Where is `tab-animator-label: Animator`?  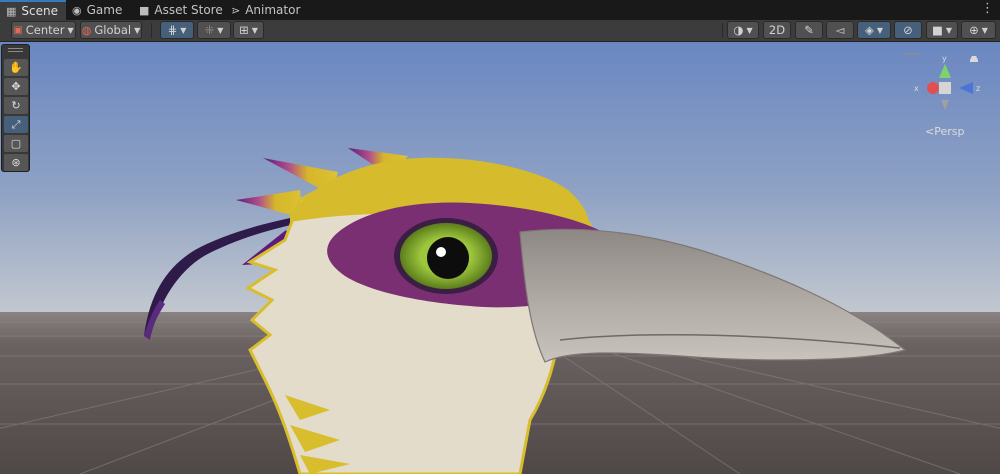
tab-animator-label: Animator is located at coordinates (273, 10).